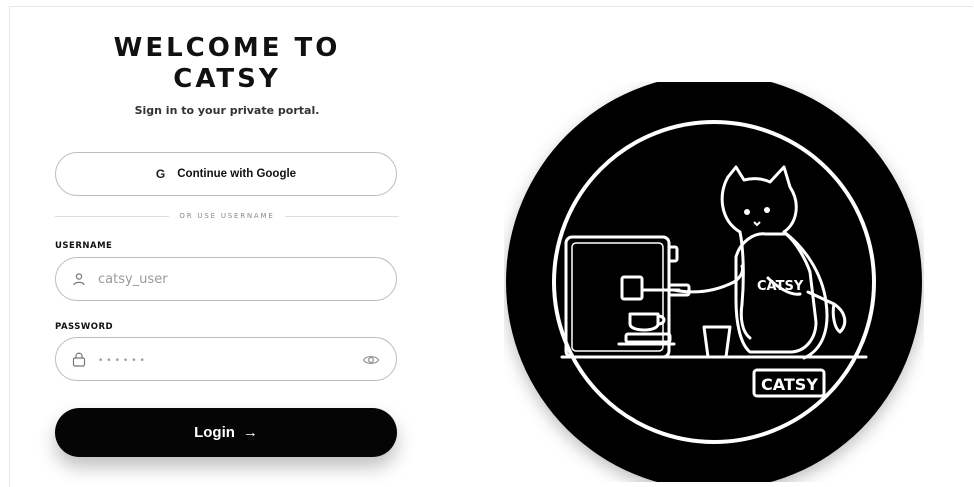 The height and width of the screenshot is (487, 974). I want to click on username-input, so click(218, 279).